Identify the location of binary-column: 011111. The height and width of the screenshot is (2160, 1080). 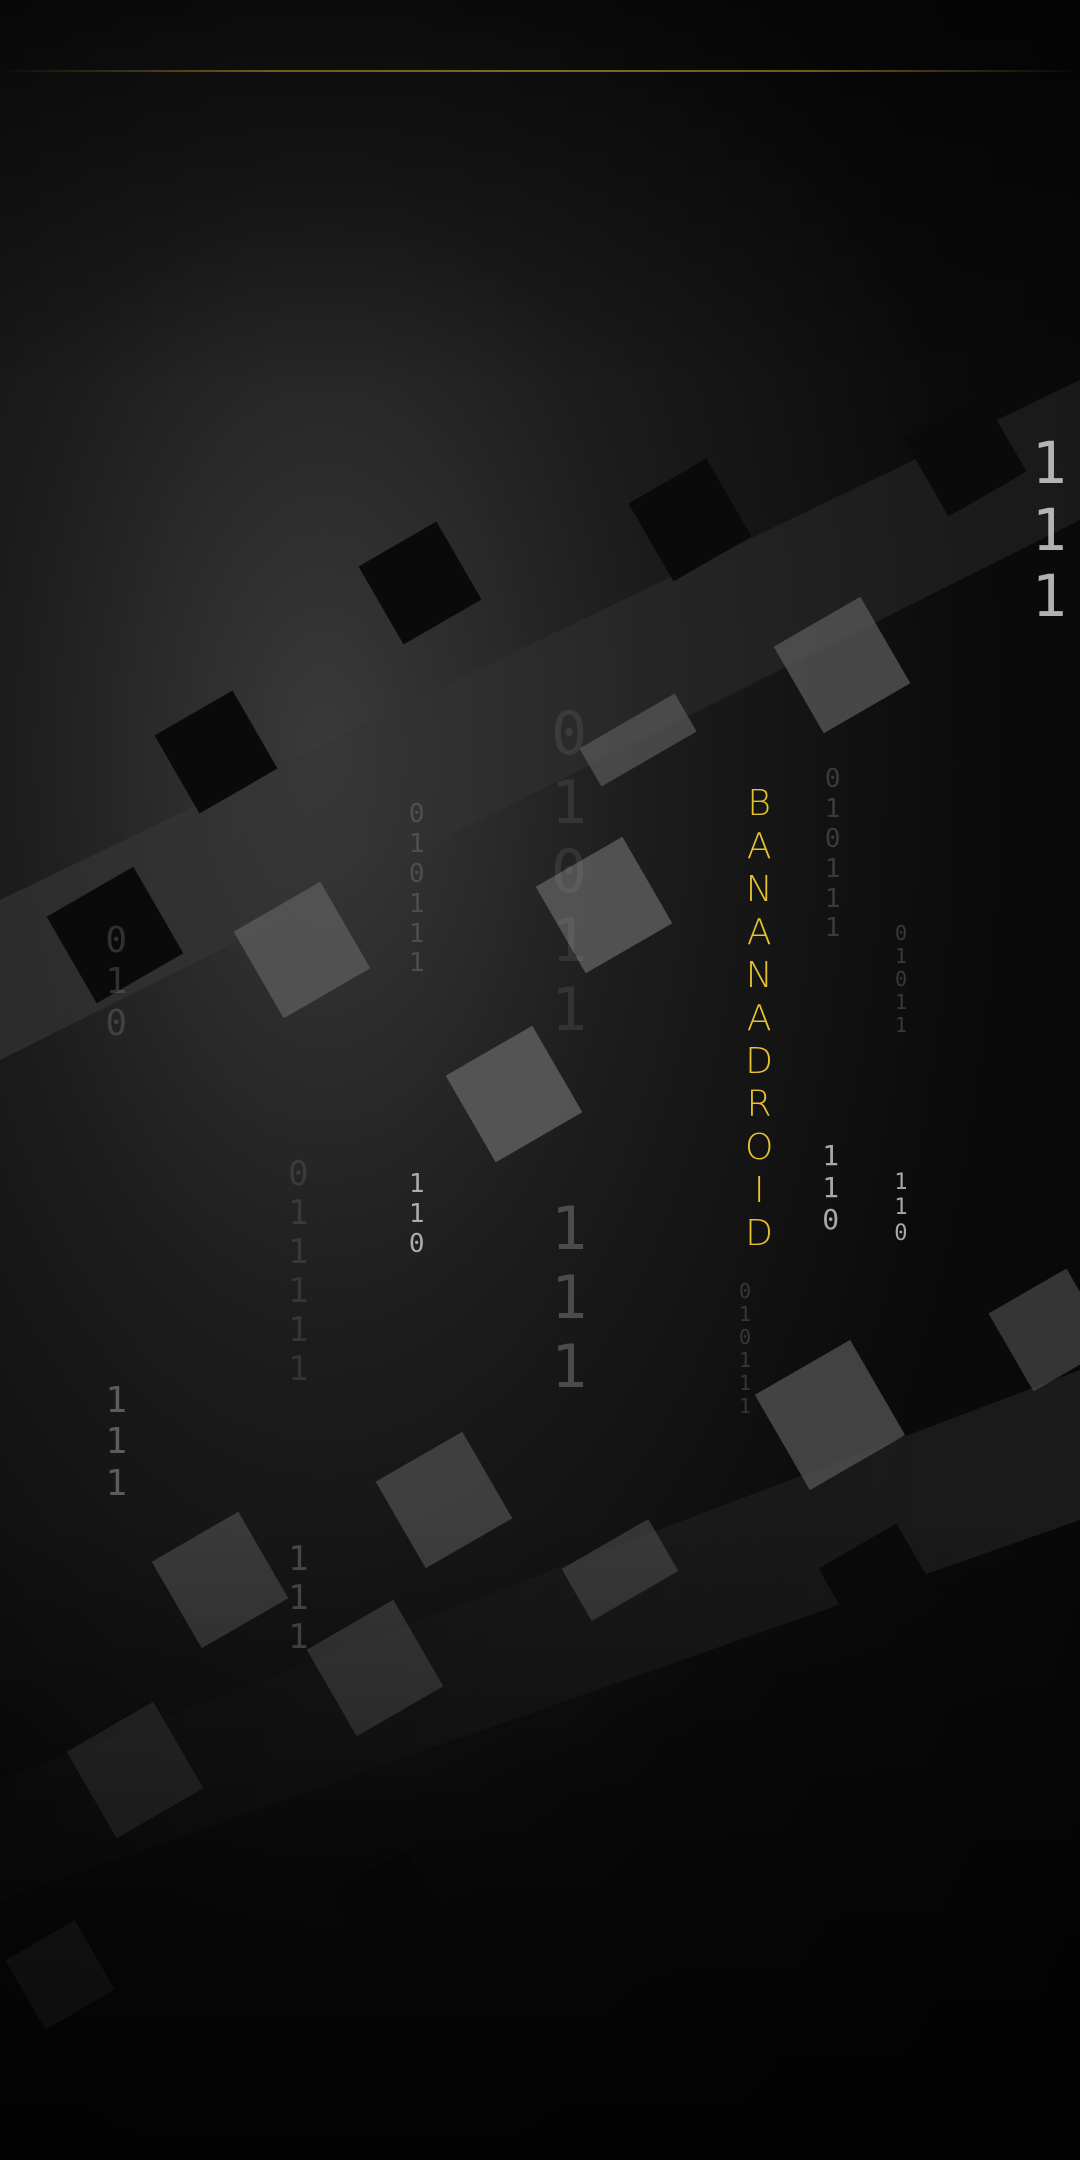
(298, 1272).